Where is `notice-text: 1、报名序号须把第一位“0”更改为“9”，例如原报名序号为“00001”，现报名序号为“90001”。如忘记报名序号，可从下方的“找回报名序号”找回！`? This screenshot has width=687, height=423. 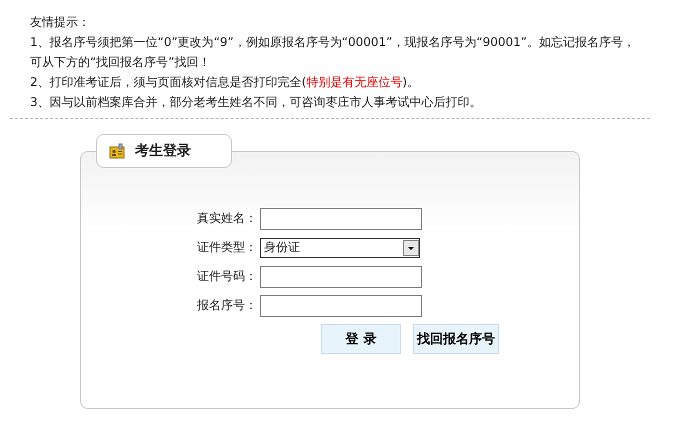 notice-text: 1、报名序号须把第一位“0”更改为“9”，例如原报名序号为“00001”，现报名序号为“90001”。如忘记报名序号，可从下方的“找回报名序号”找回！ is located at coordinates (333, 52).